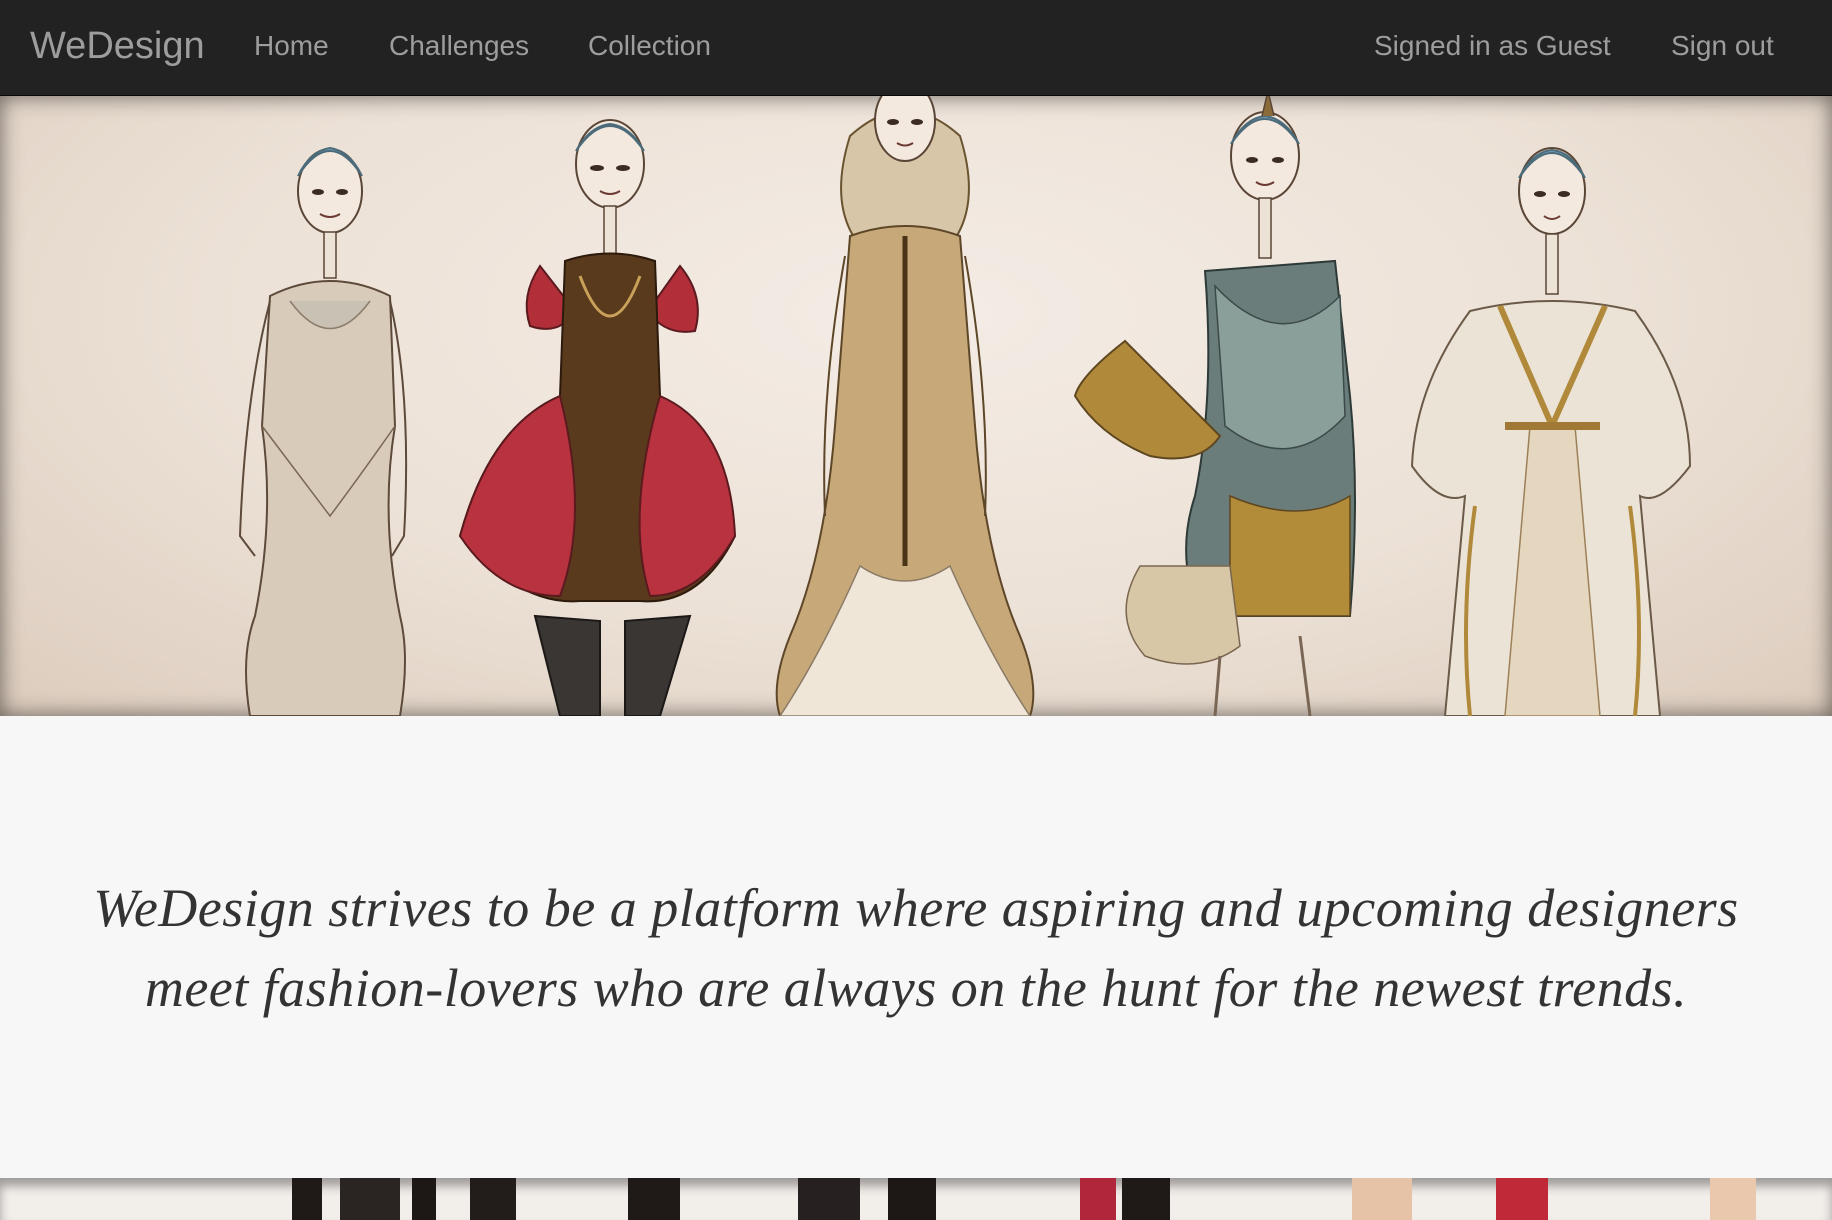  I want to click on nav-challenges-link: Challenges, so click(459, 48).